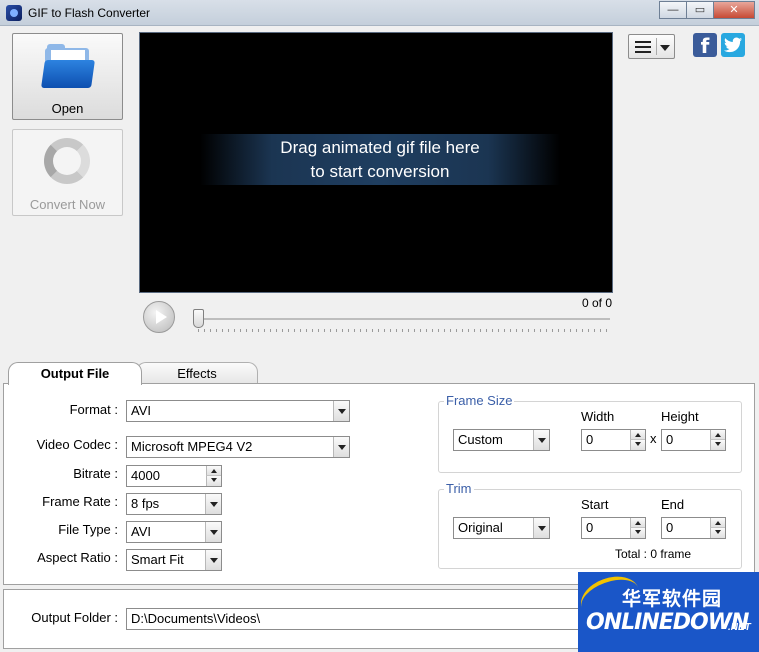 This screenshot has width=759, height=652. What do you see at coordinates (157, 559) in the screenshot?
I see `aspect-ratio-value: Smart Fit` at bounding box center [157, 559].